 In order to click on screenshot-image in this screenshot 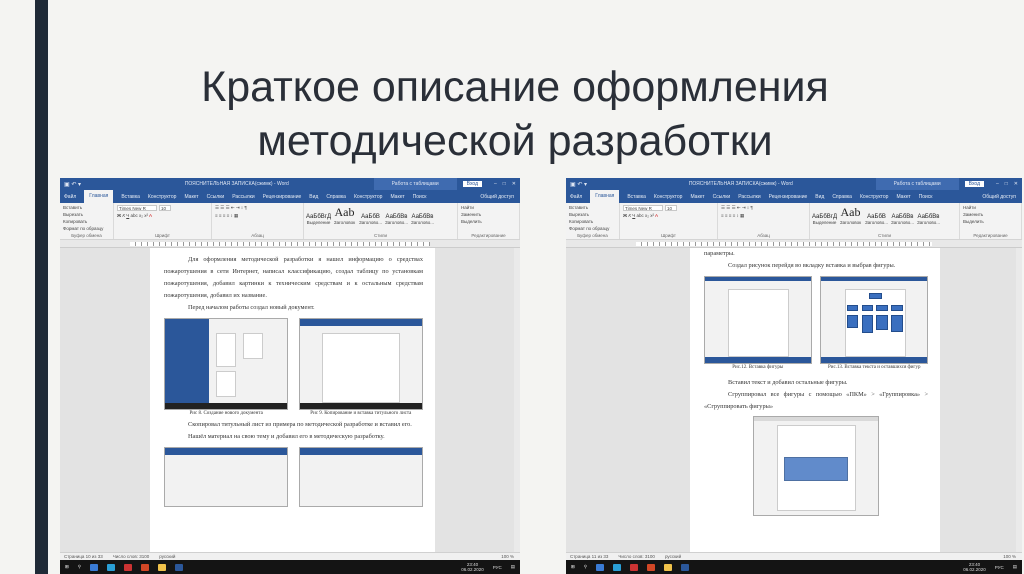, I will do `click(360, 364)`.